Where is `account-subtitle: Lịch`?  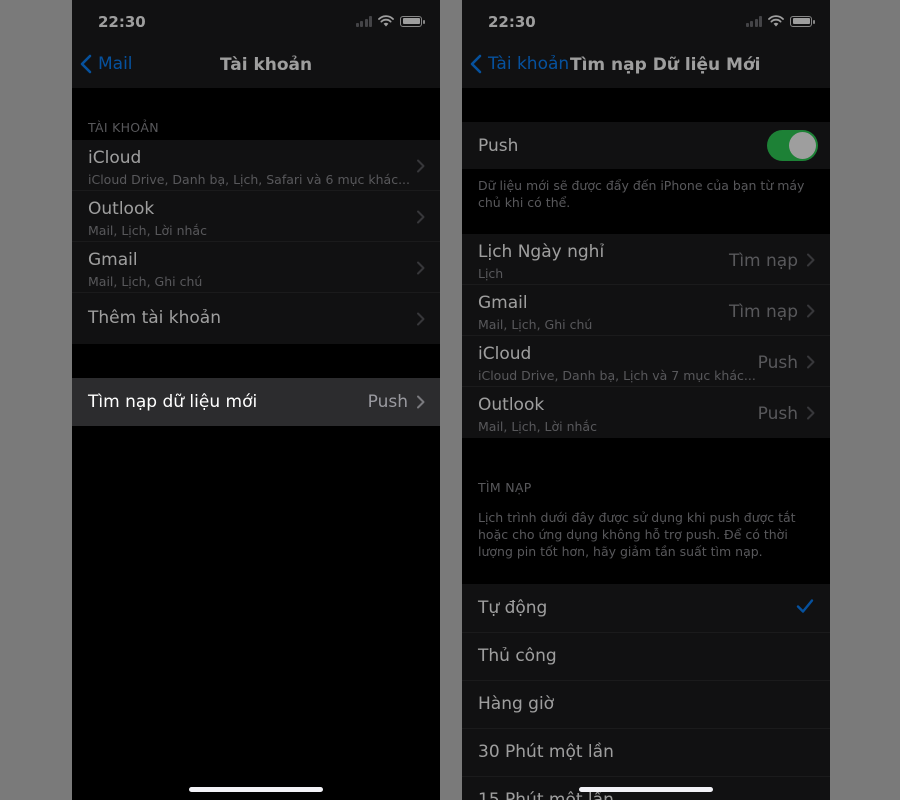
account-subtitle: Lịch is located at coordinates (491, 273).